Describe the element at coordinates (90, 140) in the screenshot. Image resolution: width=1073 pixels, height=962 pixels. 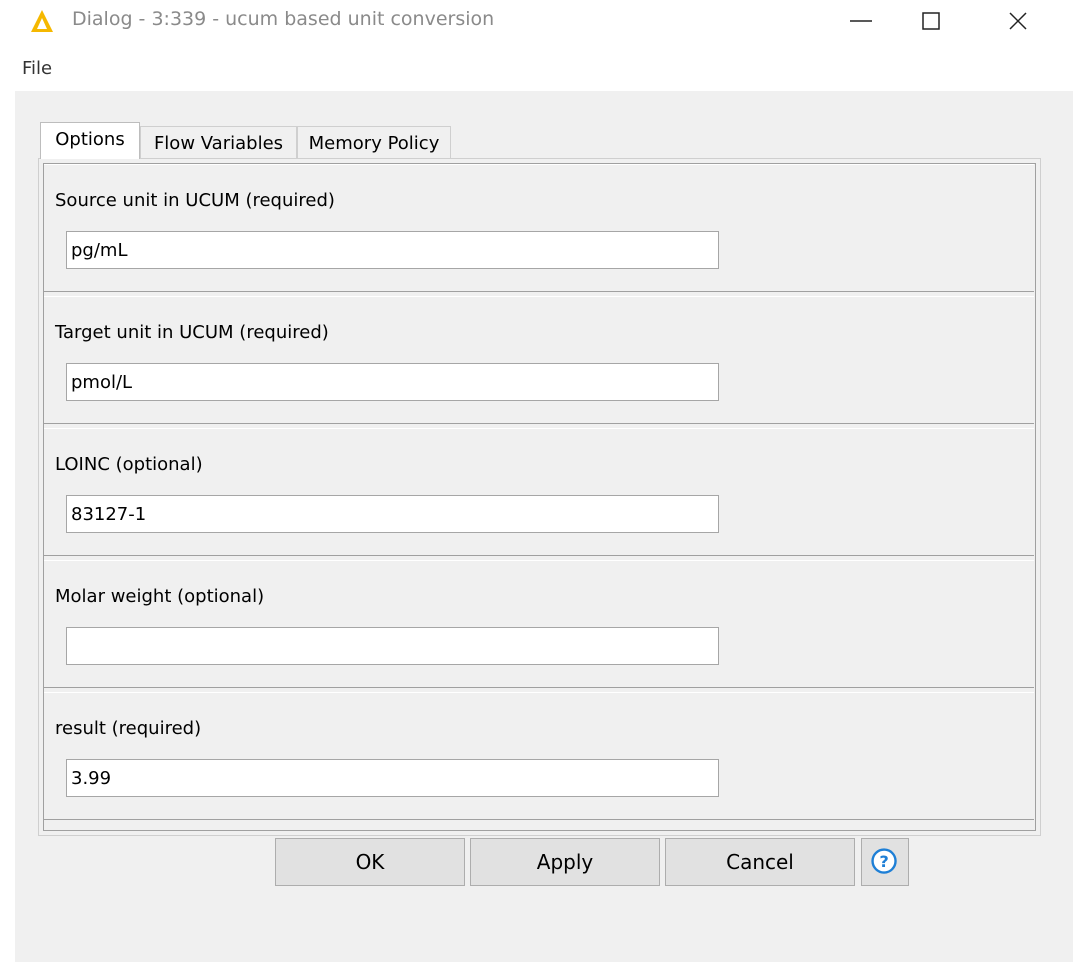
I see `tab-options: Options` at that location.